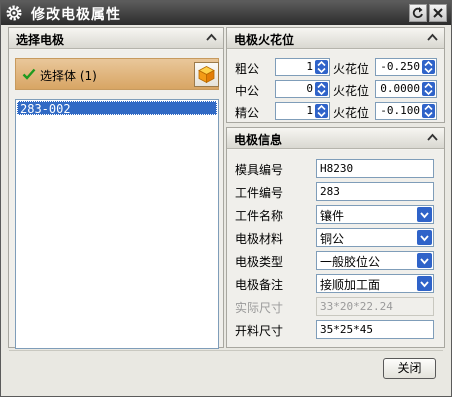 The width and height of the screenshot is (452, 397). I want to click on fine-spark-stepper: -0.100, so click(406, 111).